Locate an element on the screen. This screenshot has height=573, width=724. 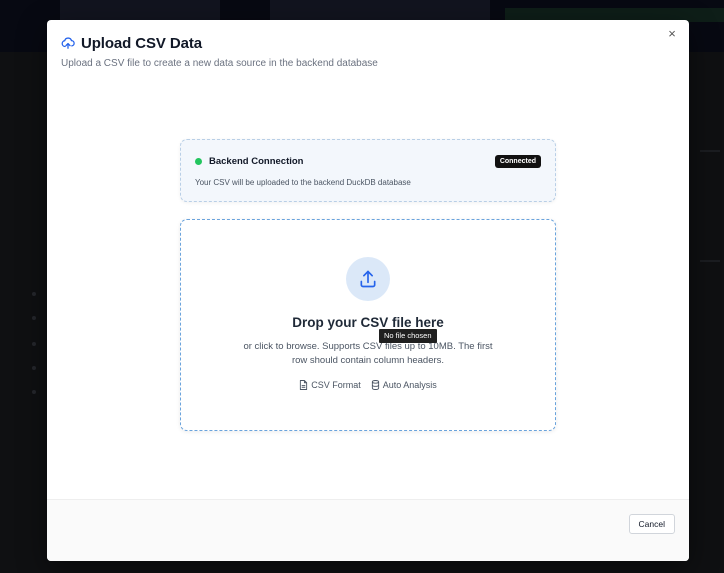
feature-list: CSV Format Auto Analysis is located at coordinates (368, 385).